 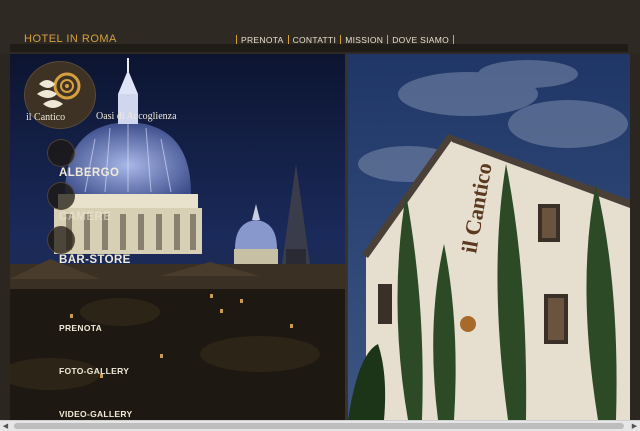 I want to click on menu-prenota: PRENOTA, so click(x=80, y=328).